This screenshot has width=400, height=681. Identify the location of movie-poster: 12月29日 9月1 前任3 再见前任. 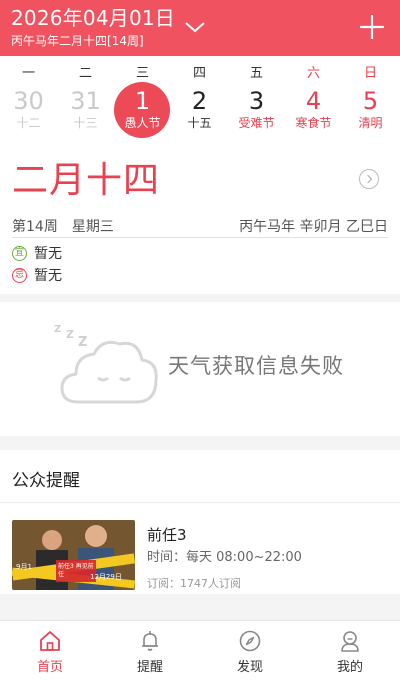
(73, 555).